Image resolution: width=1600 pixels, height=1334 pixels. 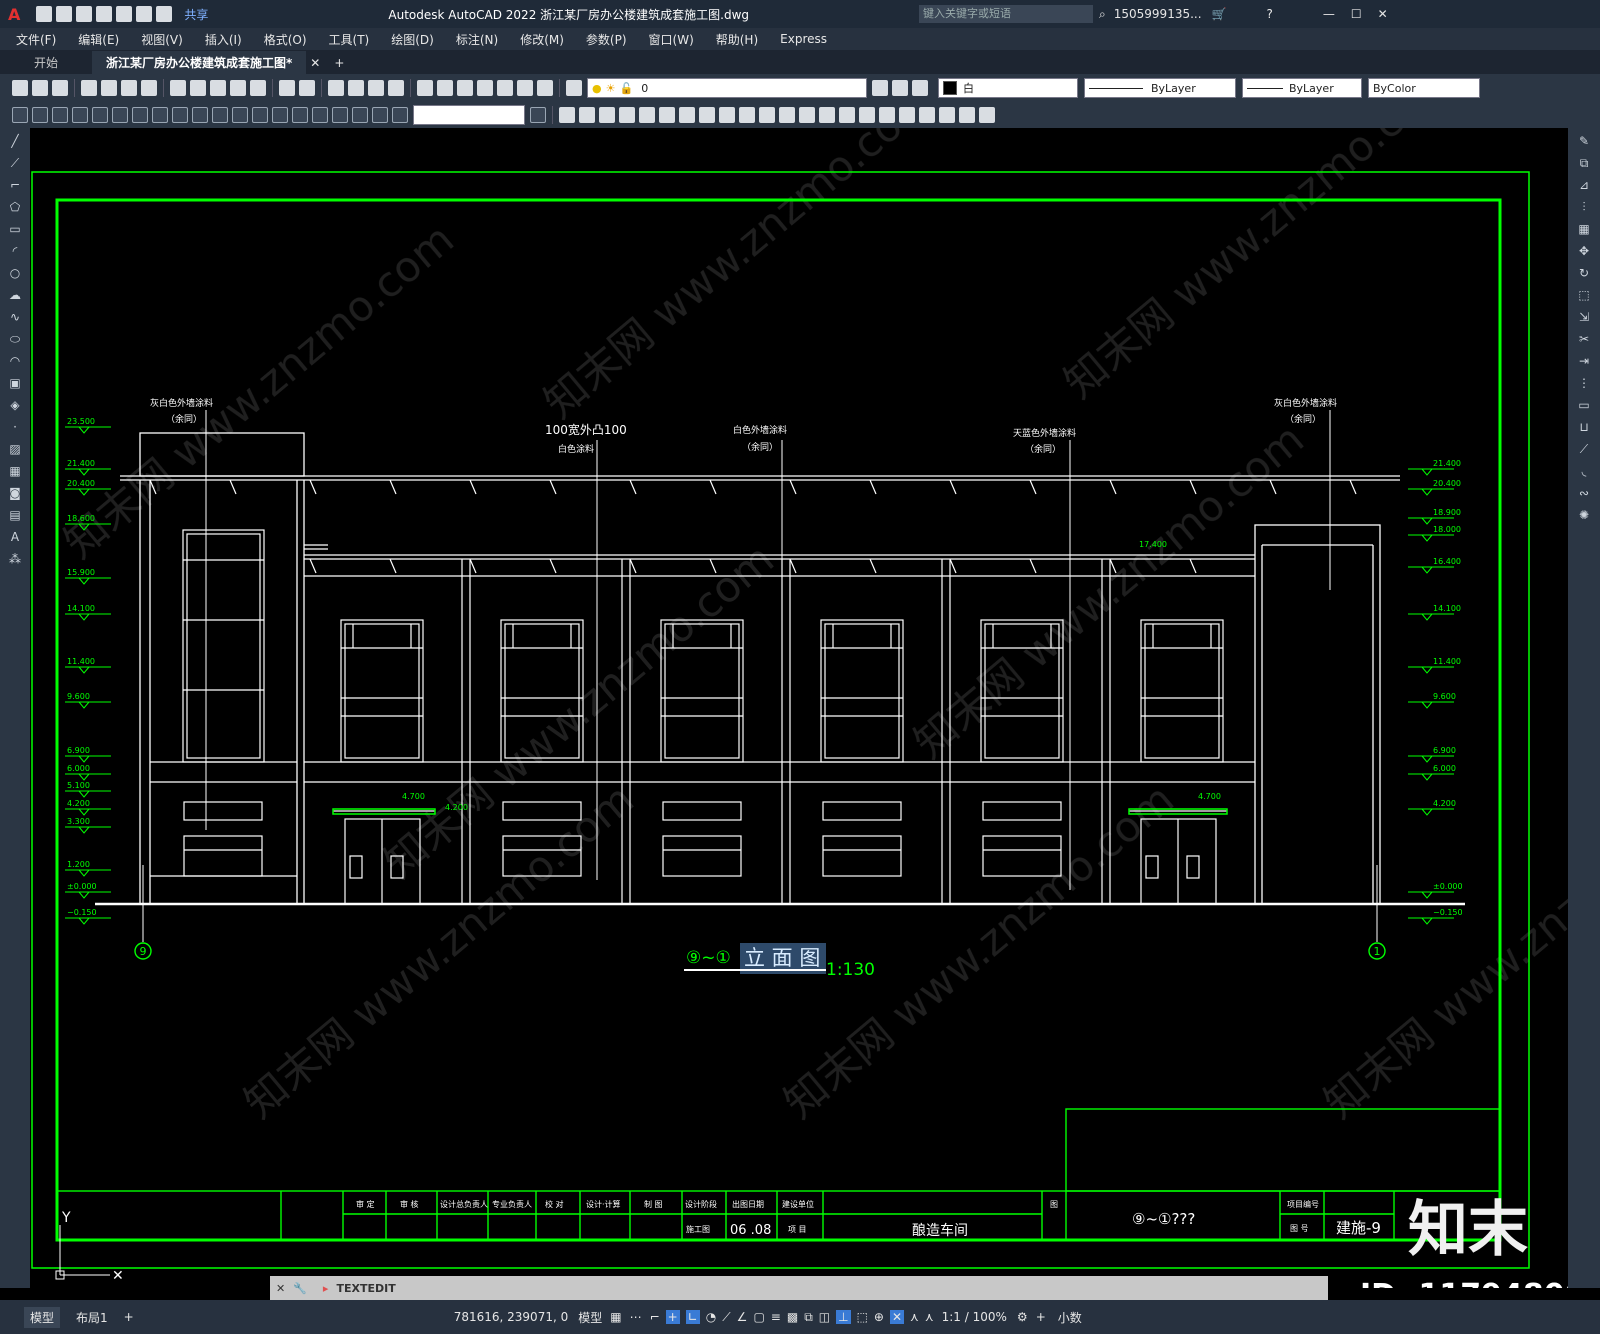 What do you see at coordinates (465, 88) in the screenshot?
I see `tool-palettes-icon` at bounding box center [465, 88].